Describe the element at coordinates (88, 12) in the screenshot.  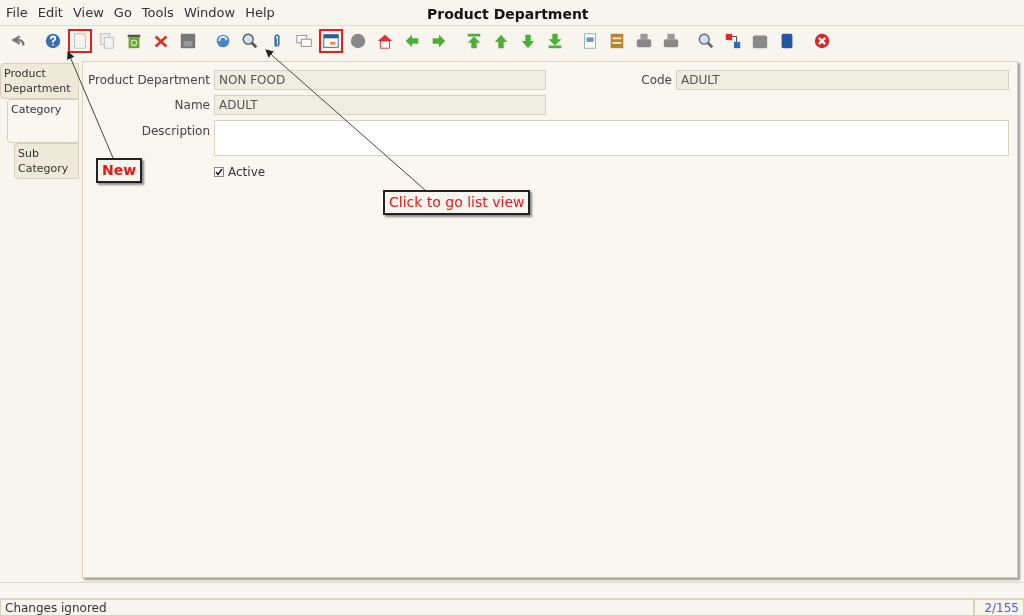
I see `menu-item: View` at that location.